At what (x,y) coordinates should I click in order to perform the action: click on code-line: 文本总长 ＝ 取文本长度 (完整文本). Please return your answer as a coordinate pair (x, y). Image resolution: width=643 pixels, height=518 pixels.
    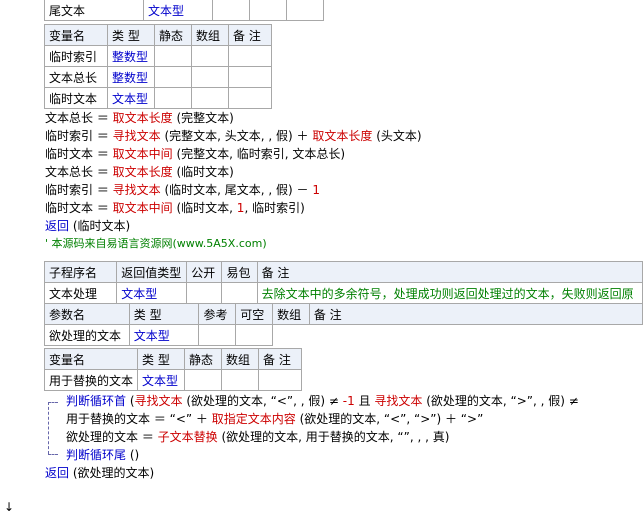
    Looking at the image, I should click on (139, 118).